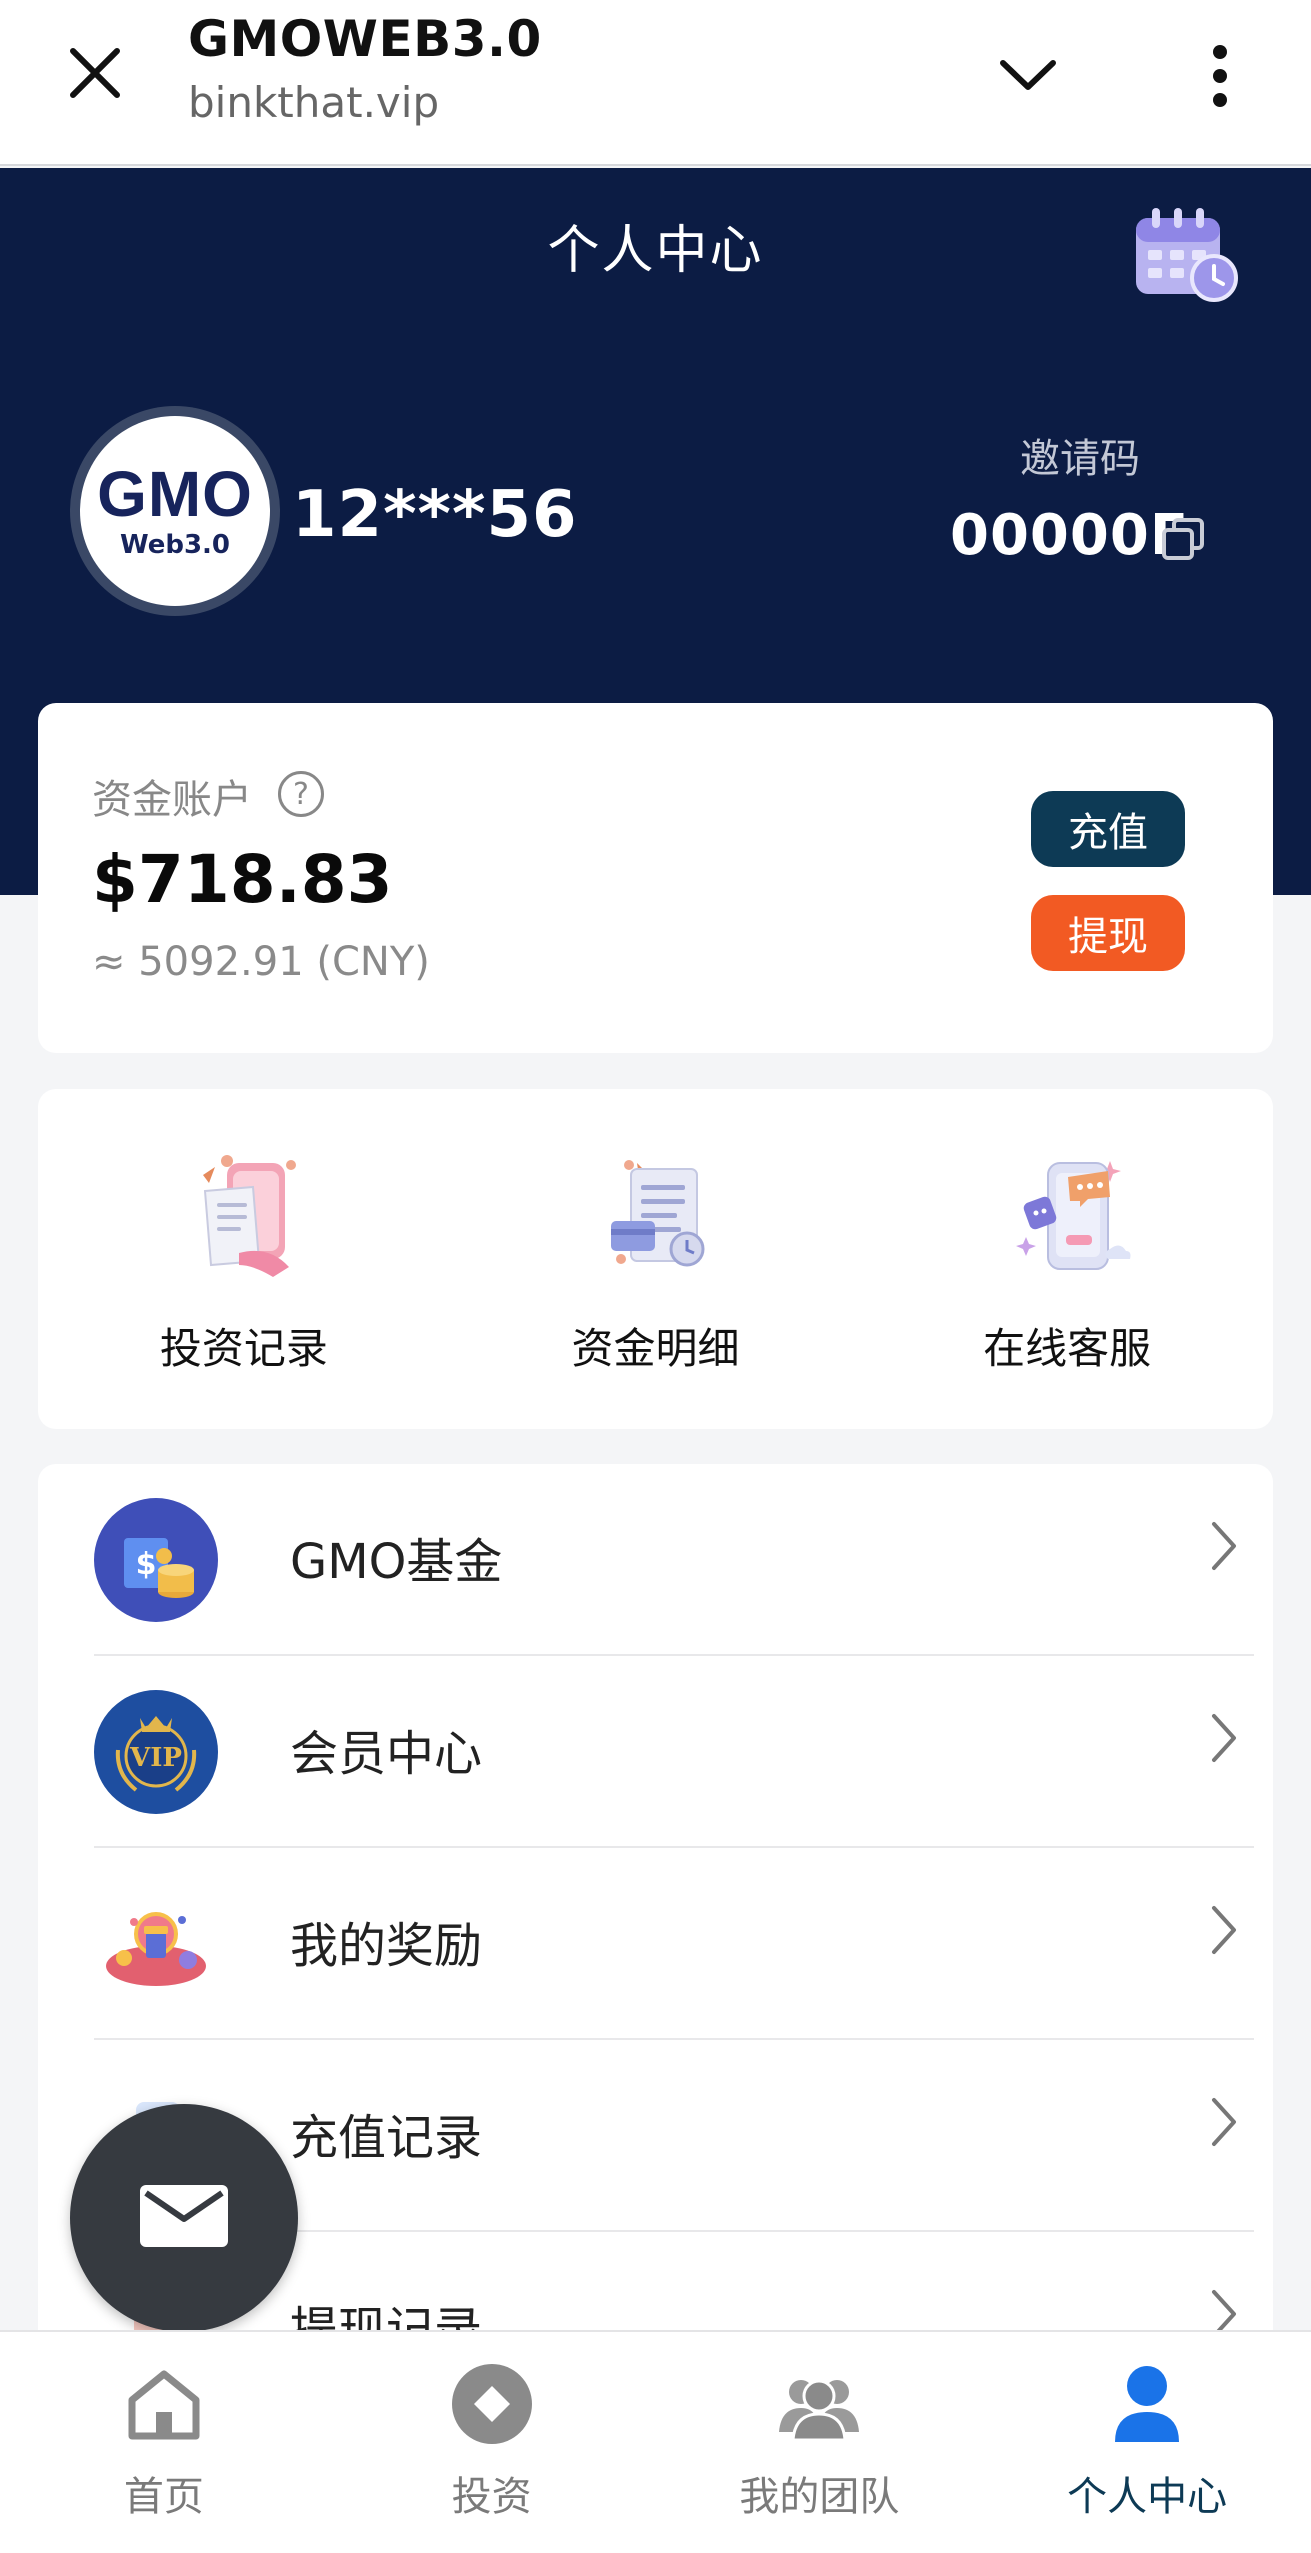  What do you see at coordinates (386, 2138) in the screenshot?
I see `menu-item-label: 充值记录` at bounding box center [386, 2138].